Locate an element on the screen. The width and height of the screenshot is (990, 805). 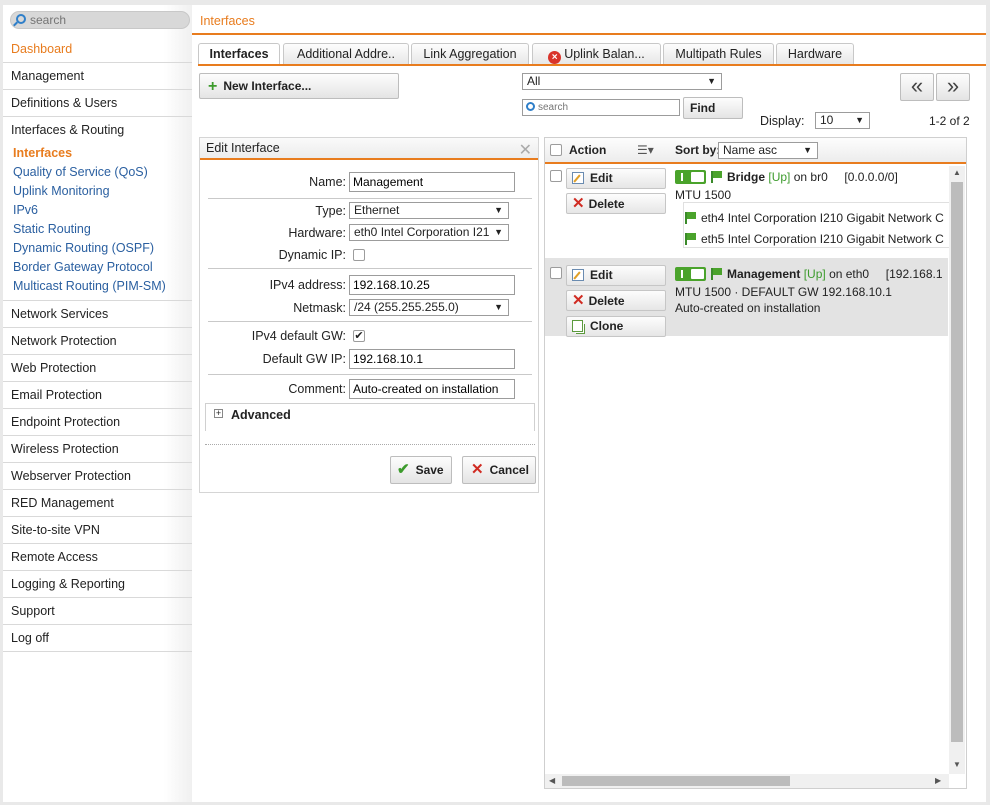
hardware-select: eth0 Intel Corporation I21 ▼ is located at coordinates (429, 232).